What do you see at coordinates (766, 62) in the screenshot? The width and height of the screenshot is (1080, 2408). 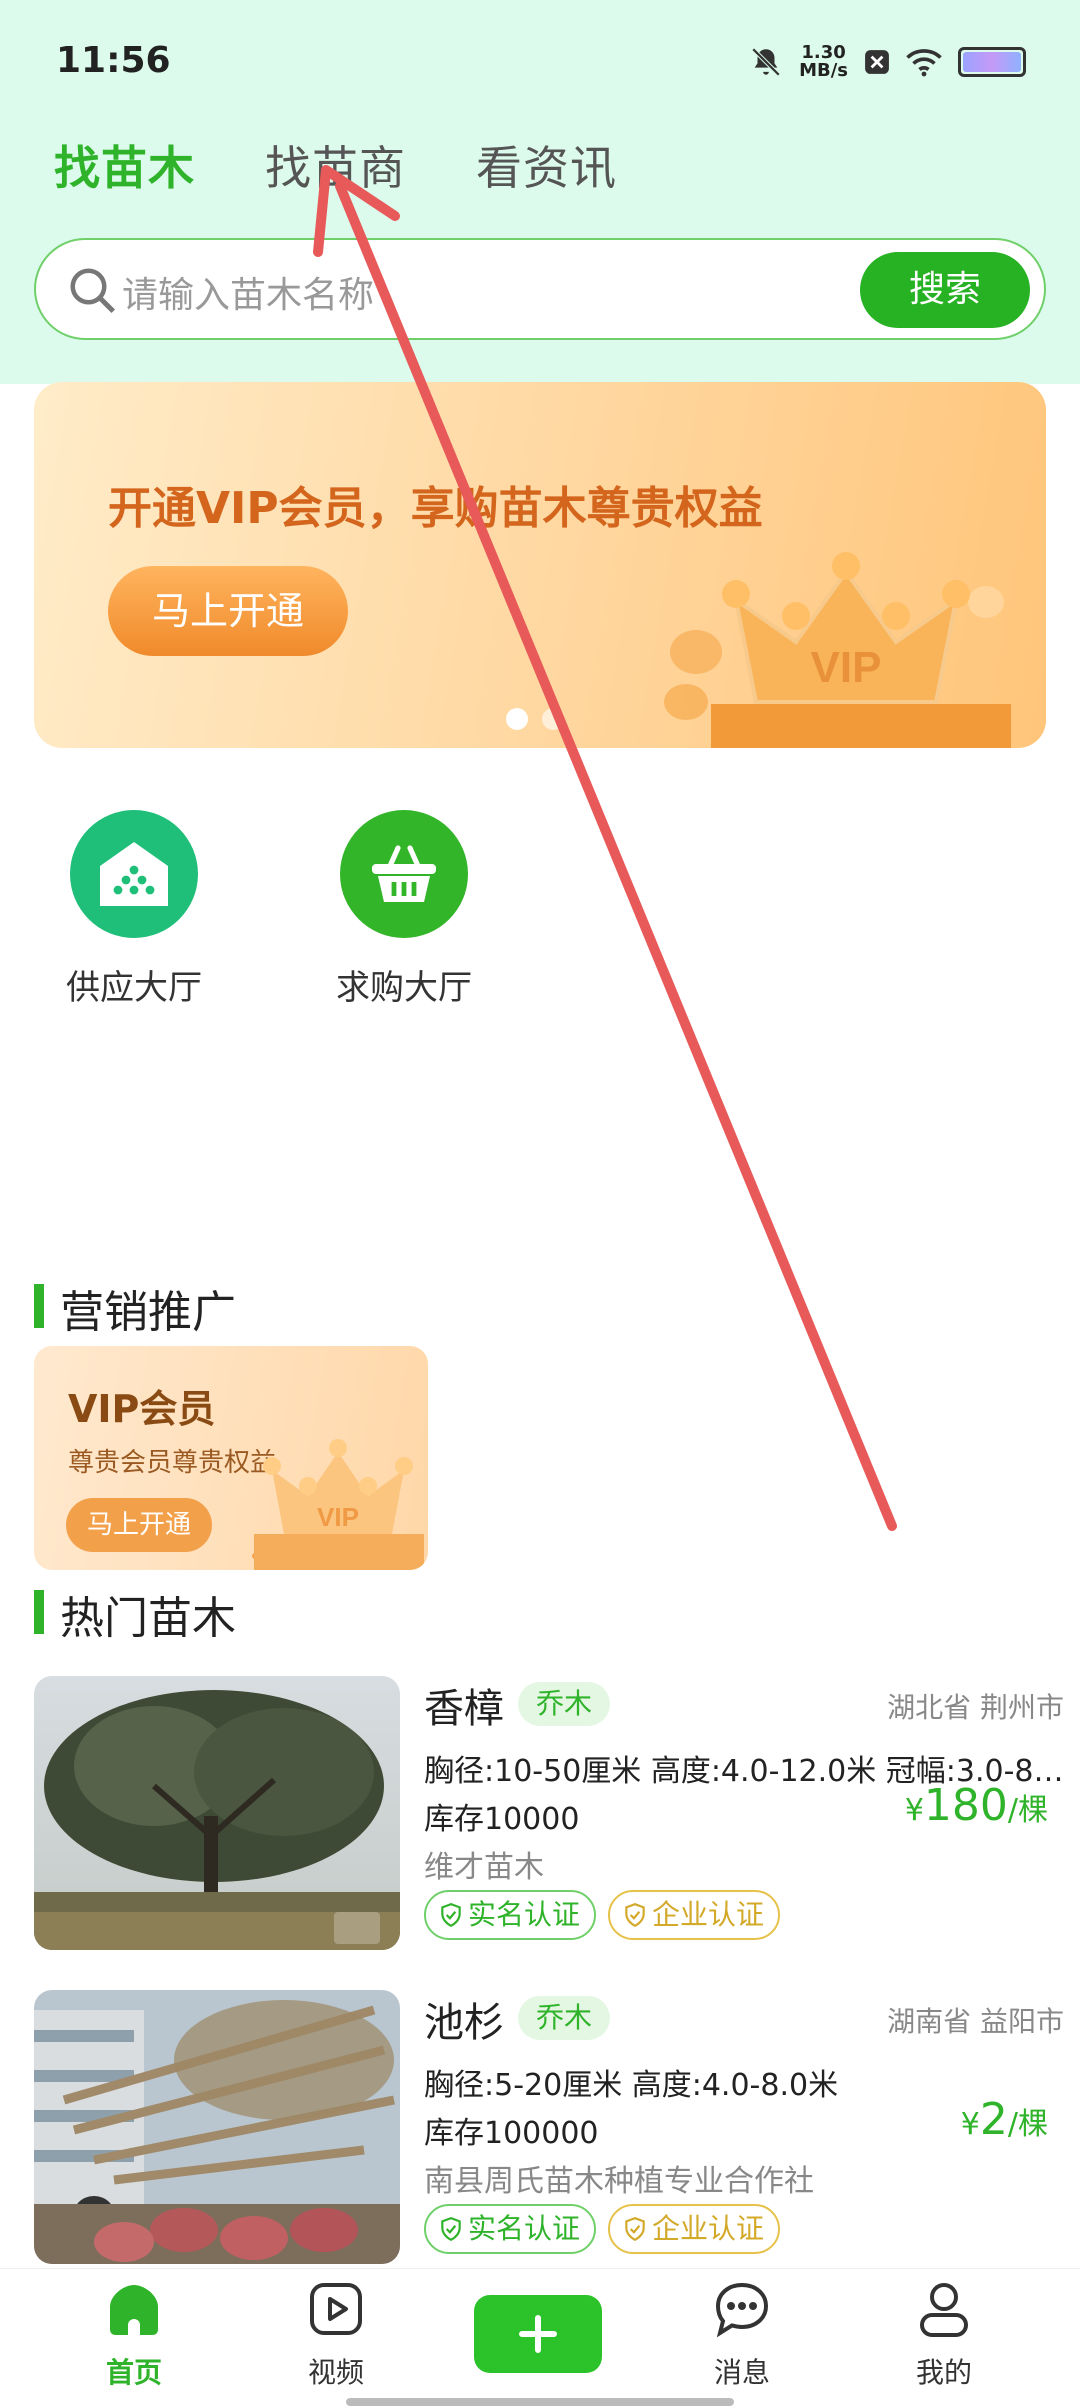 I see `bell-muted-icon` at bounding box center [766, 62].